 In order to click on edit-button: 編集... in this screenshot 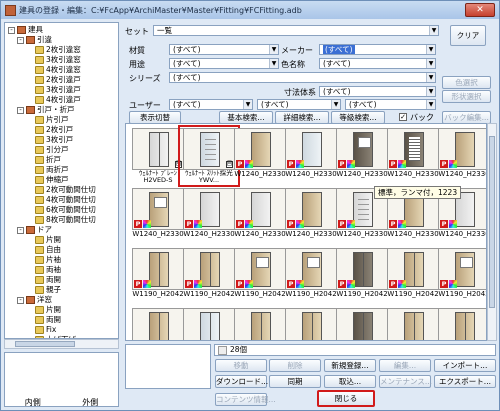, I will do `click(405, 365)`.